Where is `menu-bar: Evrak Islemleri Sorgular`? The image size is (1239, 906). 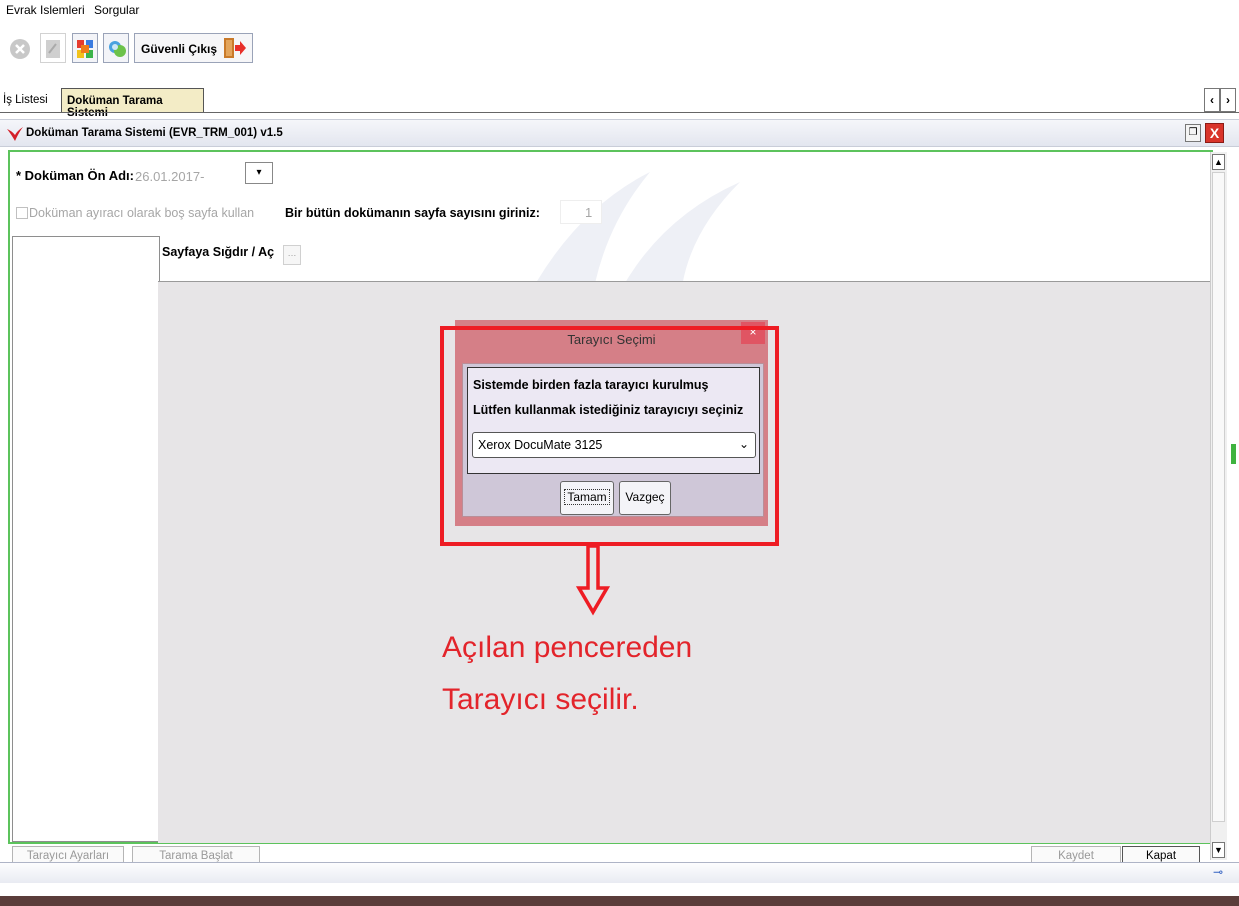
menu-bar: Evrak Islemleri Sorgular is located at coordinates (619, 11).